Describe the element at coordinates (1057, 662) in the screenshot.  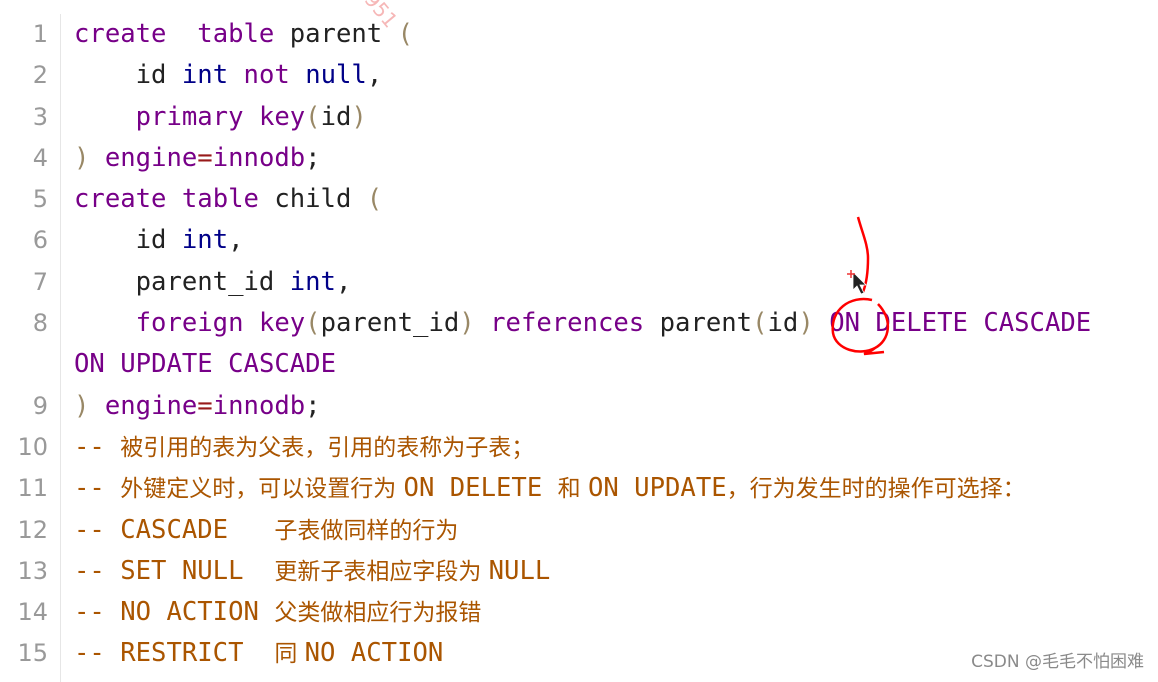
I see `csdn-watermark: CSDN @毛毛不怕困难` at that location.